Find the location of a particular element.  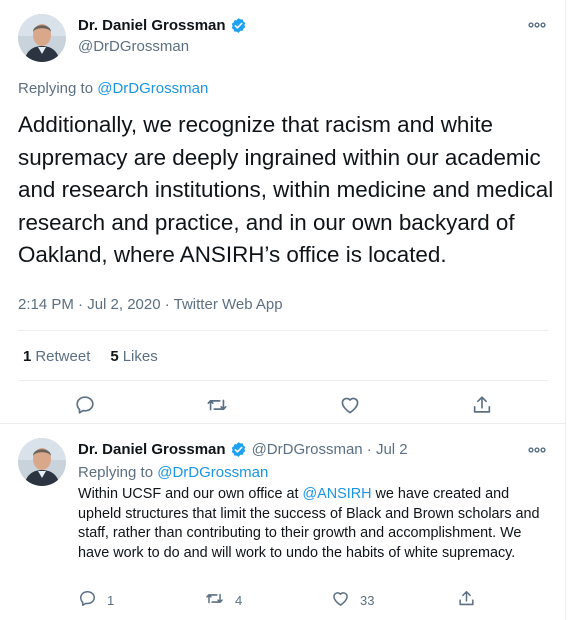

reply-button: 1 is located at coordinates (96, 600).